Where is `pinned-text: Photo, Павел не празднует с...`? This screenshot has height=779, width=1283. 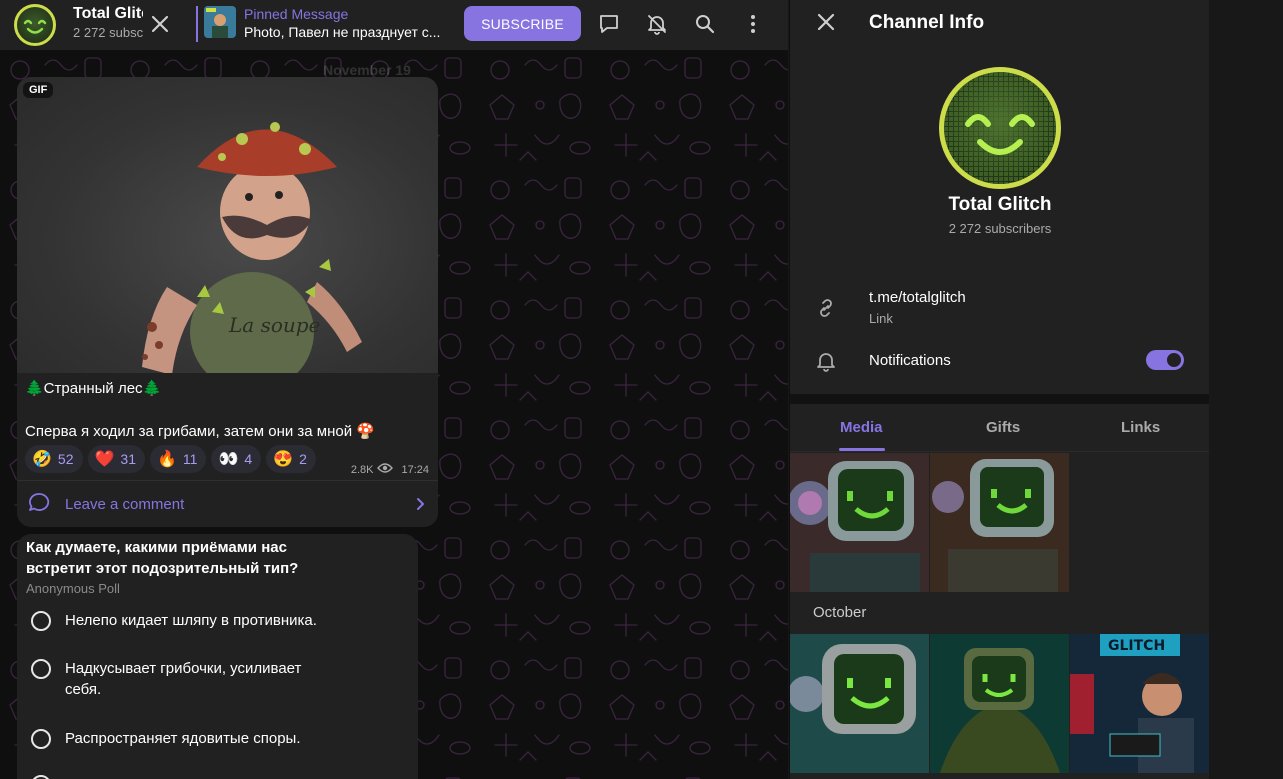
pinned-text: Photo, Павел не празднует с... is located at coordinates (342, 32).